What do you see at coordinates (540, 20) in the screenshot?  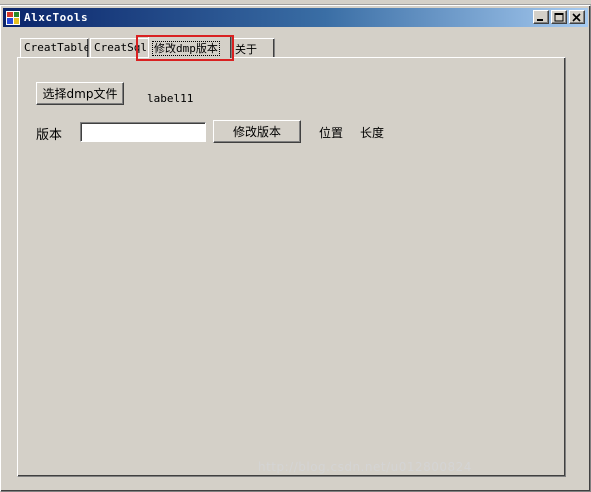 I see `minimize-icon` at bounding box center [540, 20].